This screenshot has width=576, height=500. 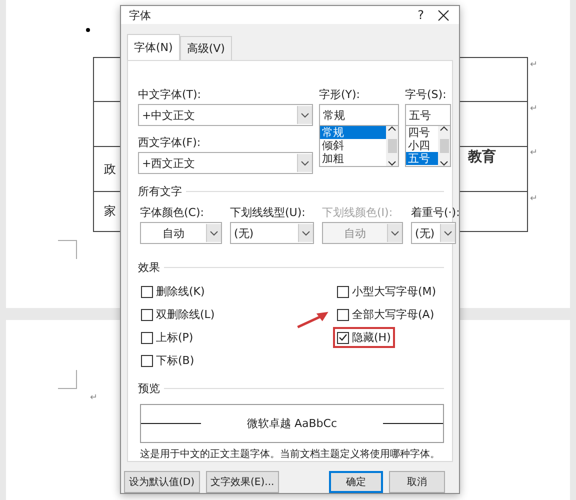 I want to click on logo-text: 教育, so click(x=482, y=157).